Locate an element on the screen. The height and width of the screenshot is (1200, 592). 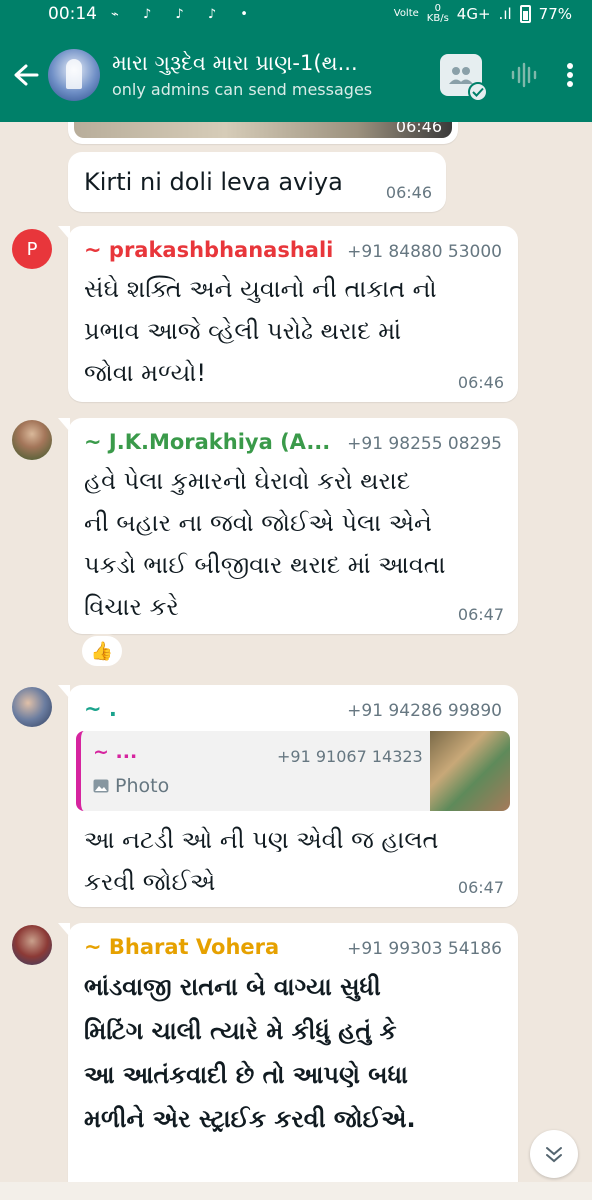
signal-icon: .ıl is located at coordinates (505, 14).